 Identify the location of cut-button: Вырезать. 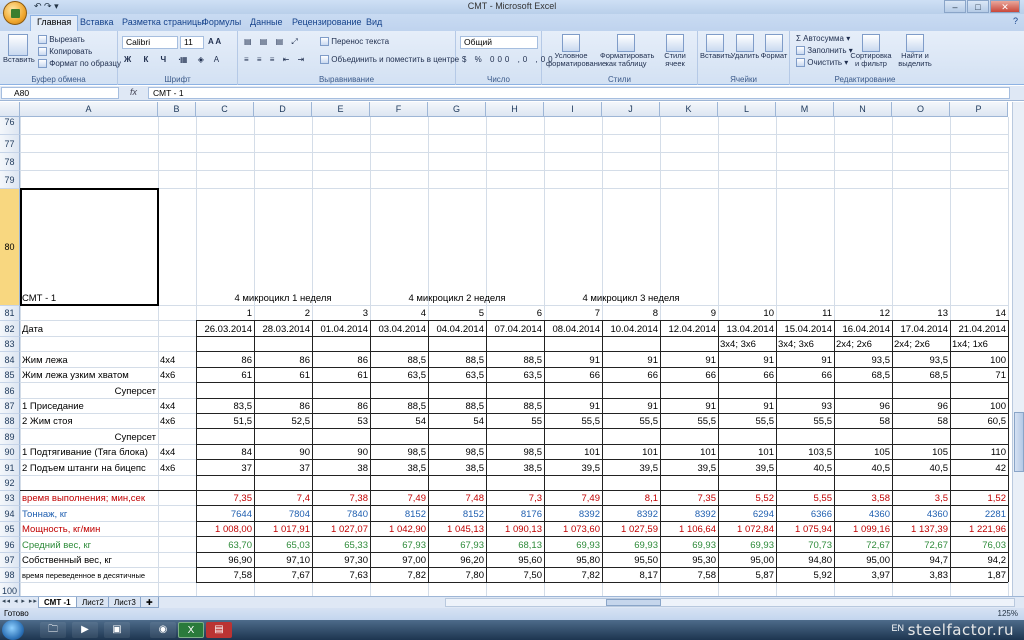
(61, 40).